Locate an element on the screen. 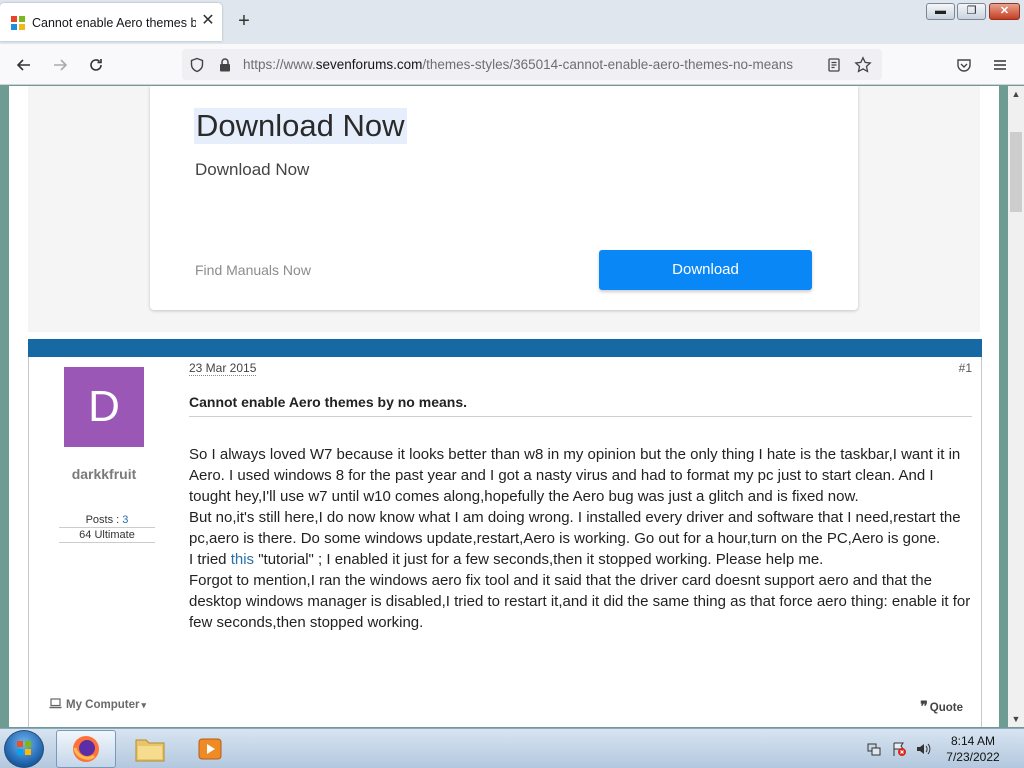 Image resolution: width=1024 pixels, height=768 pixels. clock-date: 7/23/2022 is located at coordinates (973, 757).